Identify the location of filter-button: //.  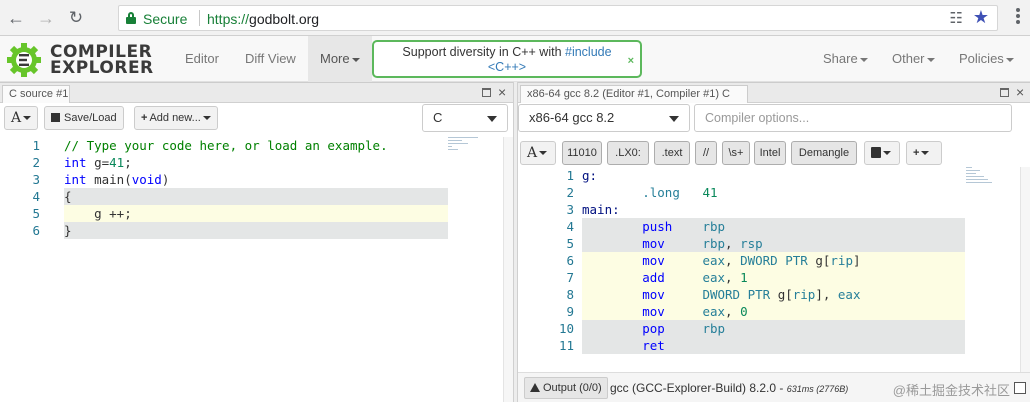
(706, 153).